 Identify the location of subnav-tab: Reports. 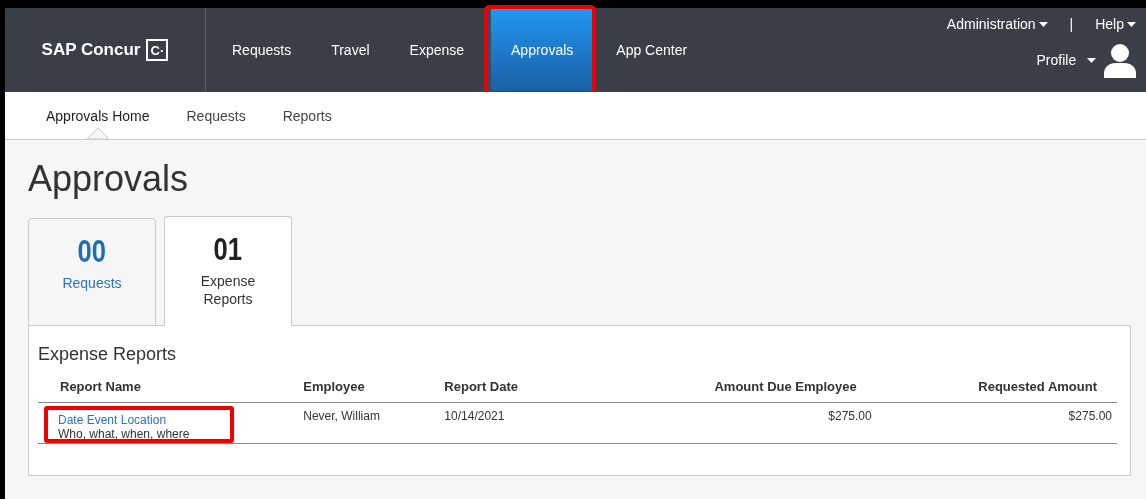
(307, 115).